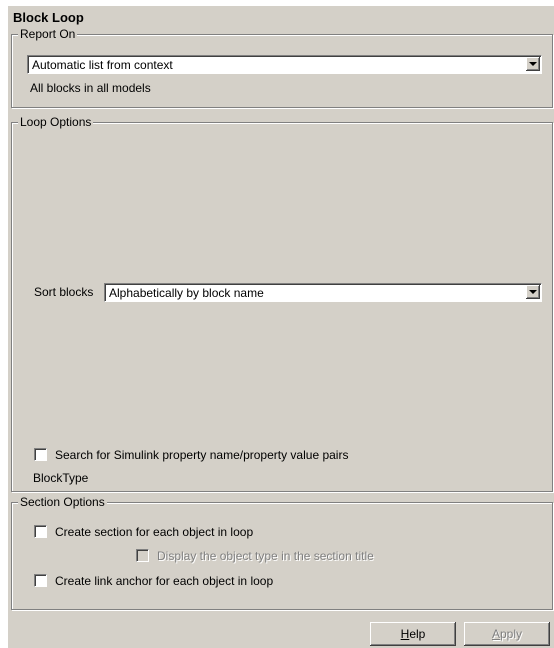 This screenshot has width=554, height=648. Describe the element at coordinates (64, 292) in the screenshot. I see `sort-blocks-label: Sort blocks` at that location.